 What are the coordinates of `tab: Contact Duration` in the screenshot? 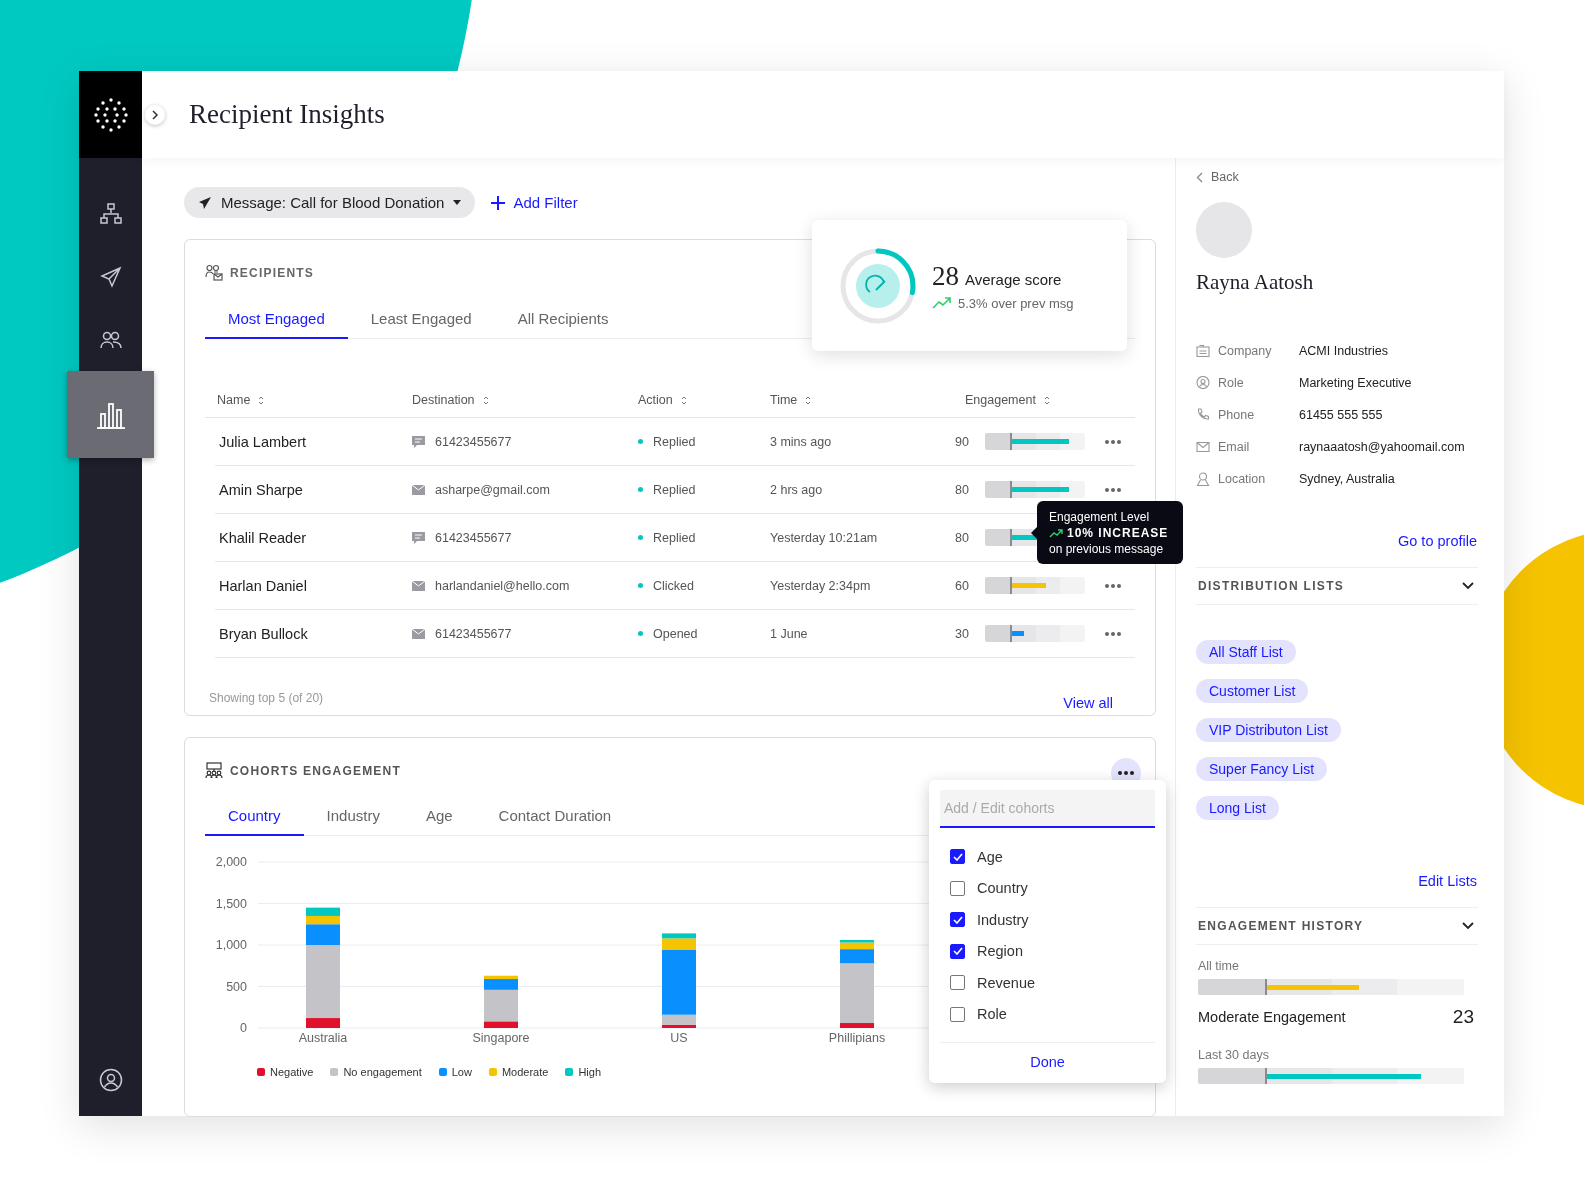 It's located at (555, 816).